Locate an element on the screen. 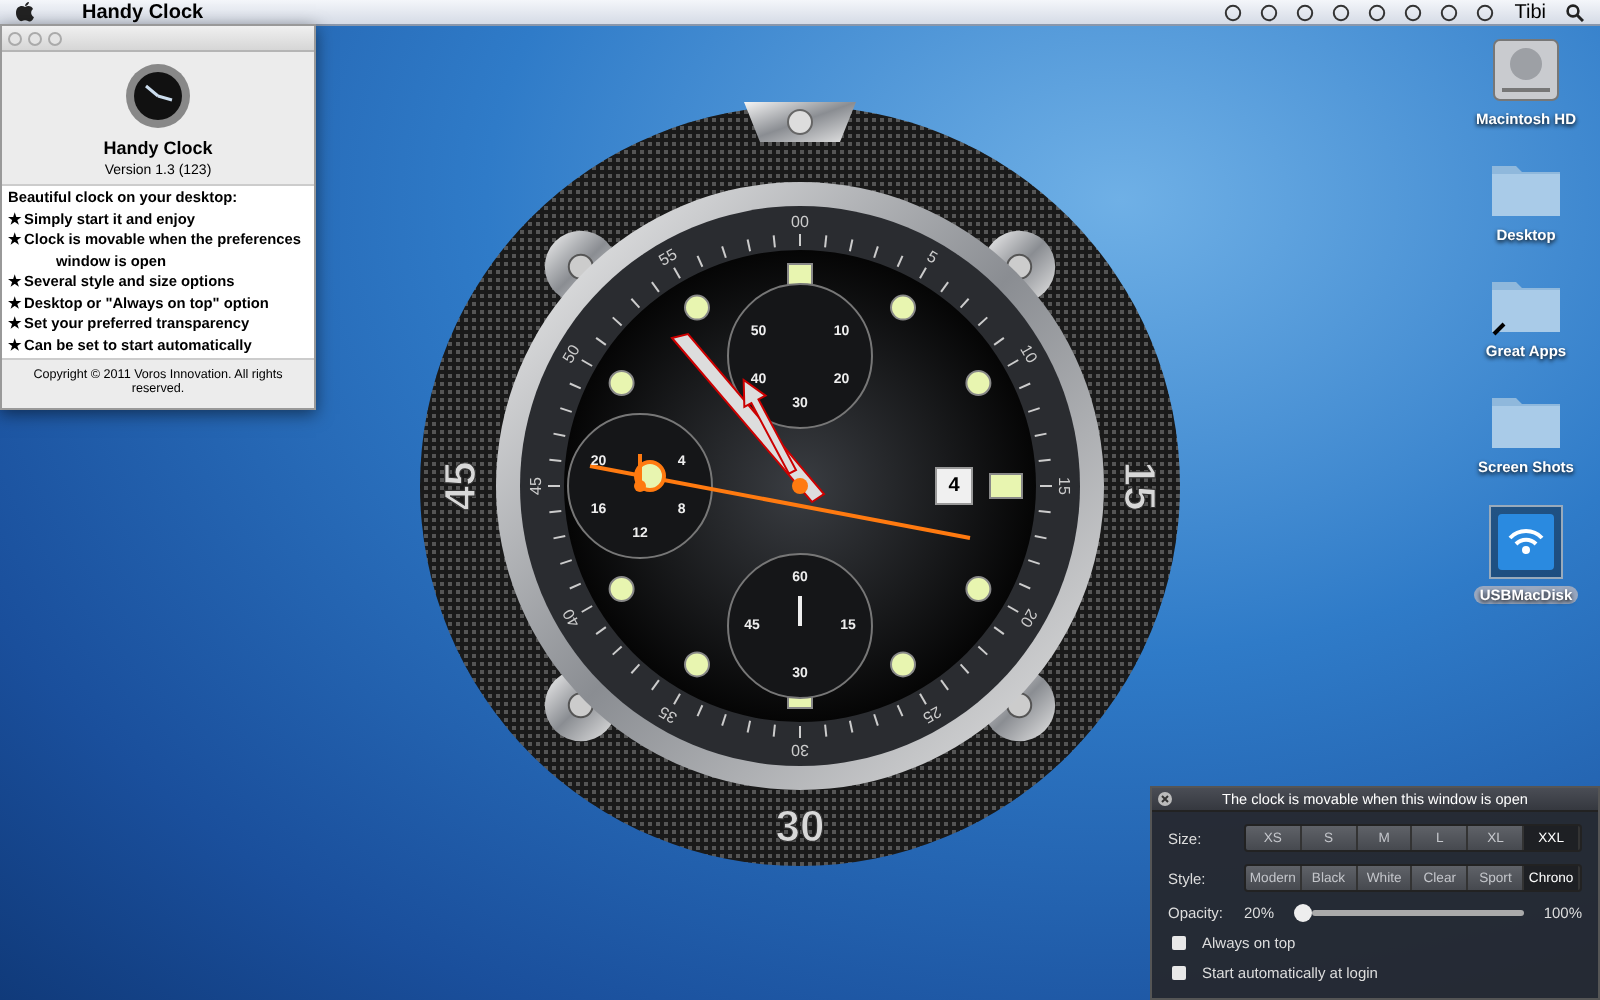 This screenshot has width=1600, height=1000. minute-number: 20 is located at coordinates (1028, 618).